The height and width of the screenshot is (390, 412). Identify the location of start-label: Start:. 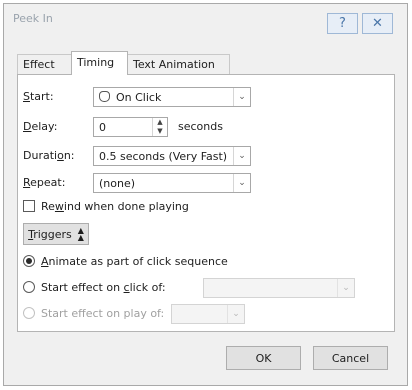
(38, 96).